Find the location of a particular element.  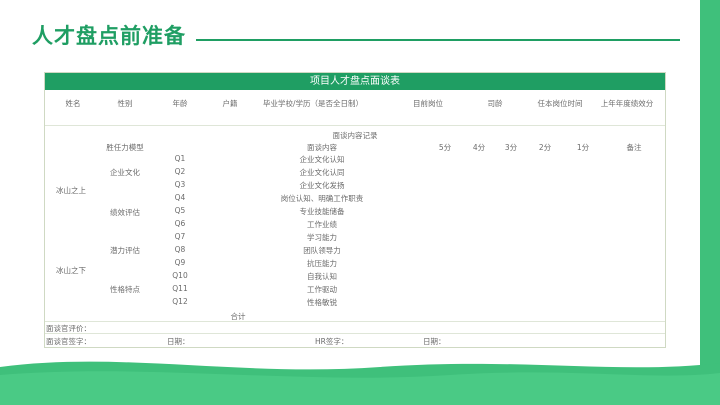

question-label: Q8 is located at coordinates (180, 249).